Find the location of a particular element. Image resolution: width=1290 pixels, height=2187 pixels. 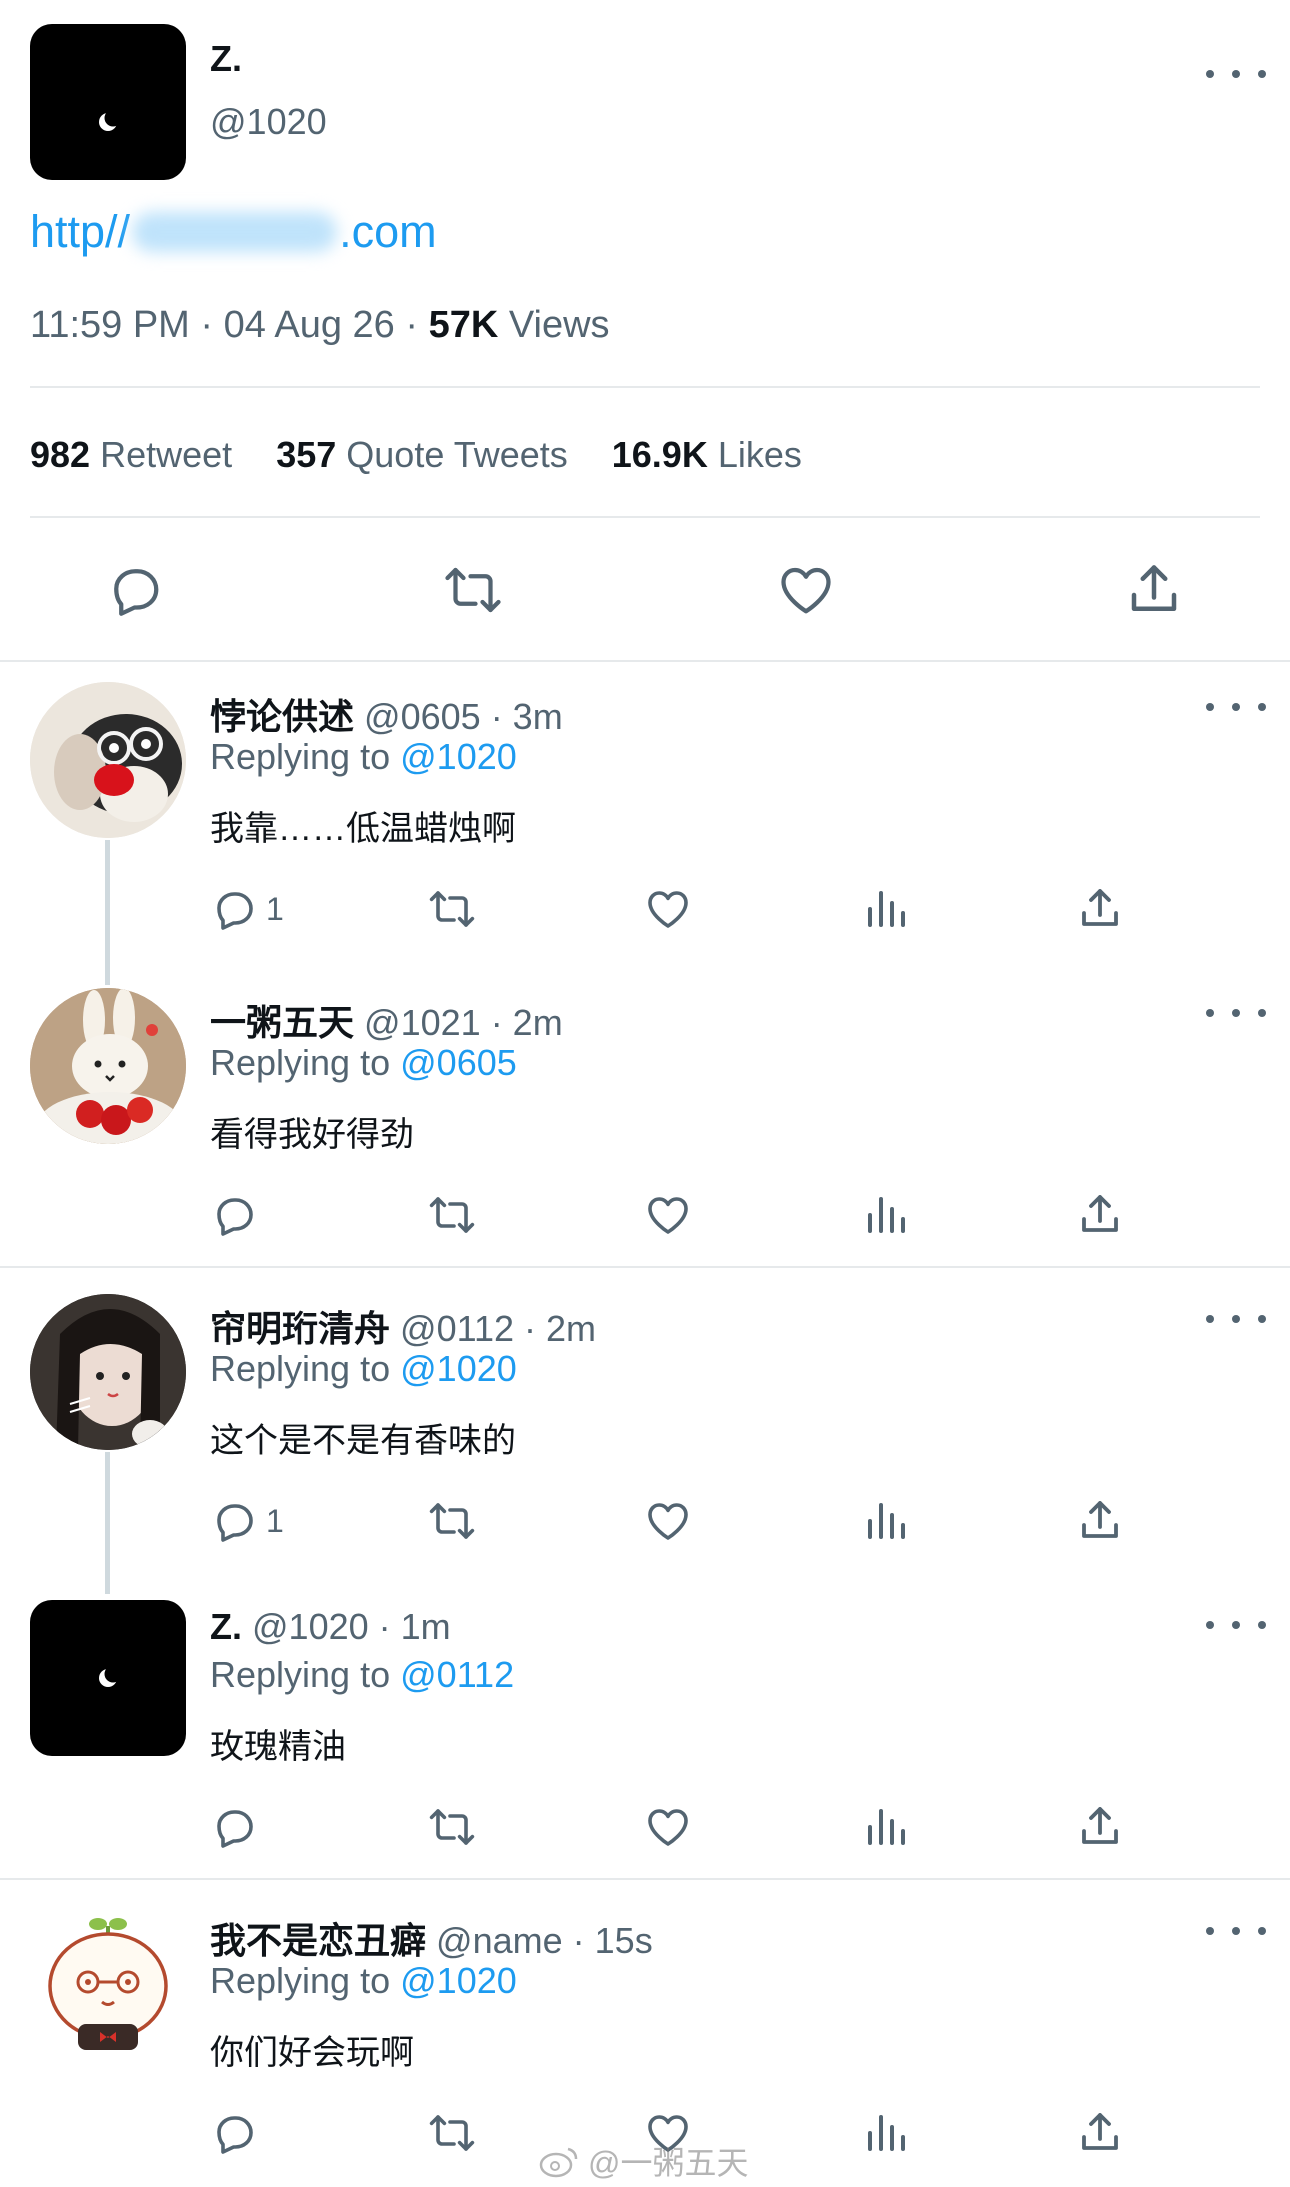

reply-time: · 3m is located at coordinates (526, 716).